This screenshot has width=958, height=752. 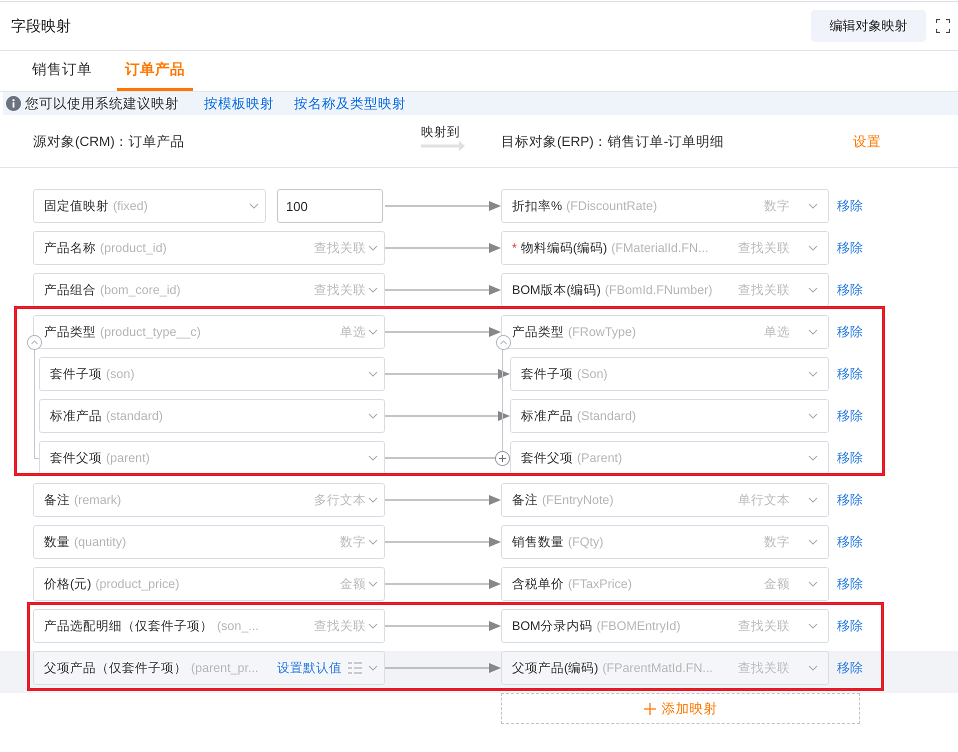 What do you see at coordinates (137, 584) in the screenshot?
I see `field-code: (product_price)` at bounding box center [137, 584].